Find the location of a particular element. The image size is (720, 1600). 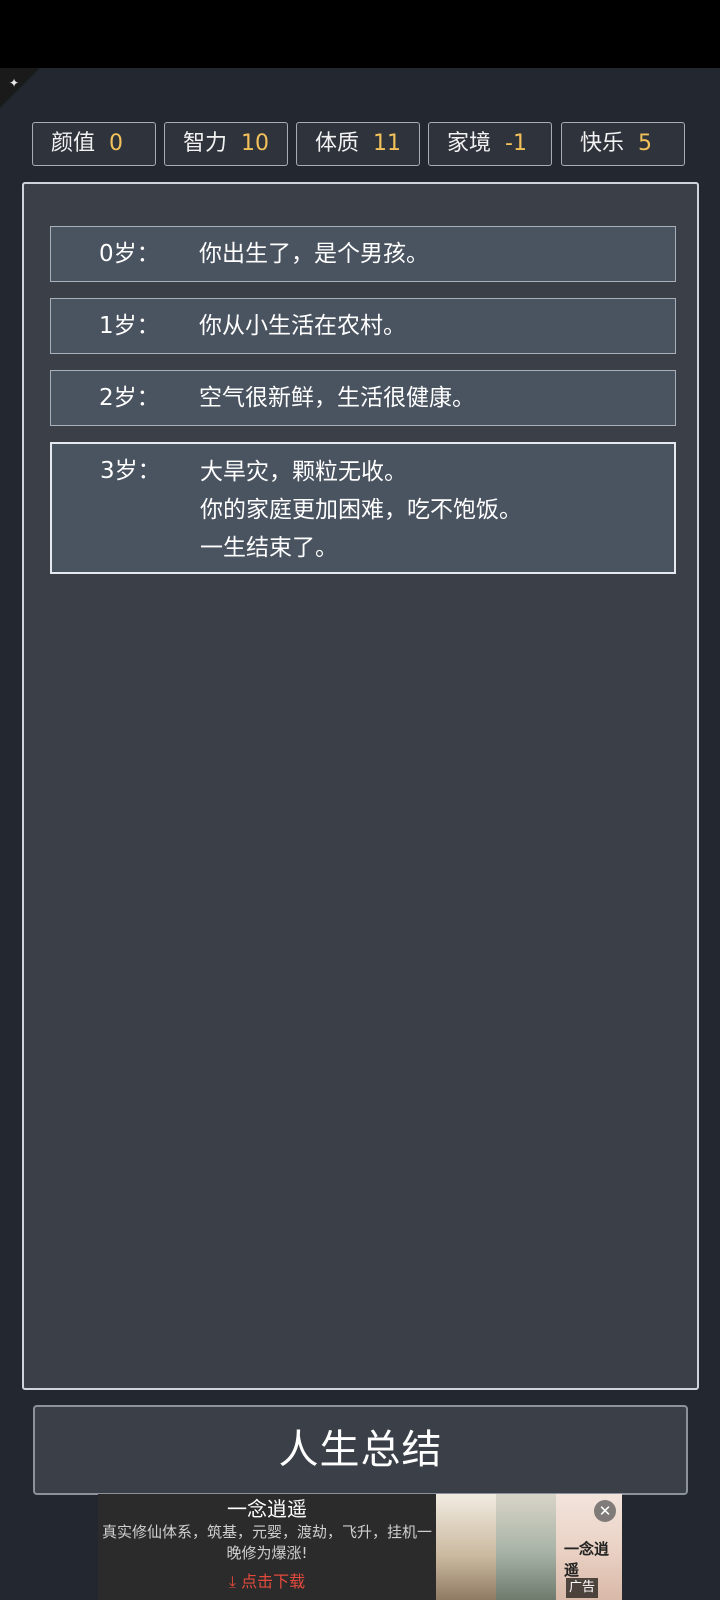

pin-icon: ✦ is located at coordinates (14, 83).